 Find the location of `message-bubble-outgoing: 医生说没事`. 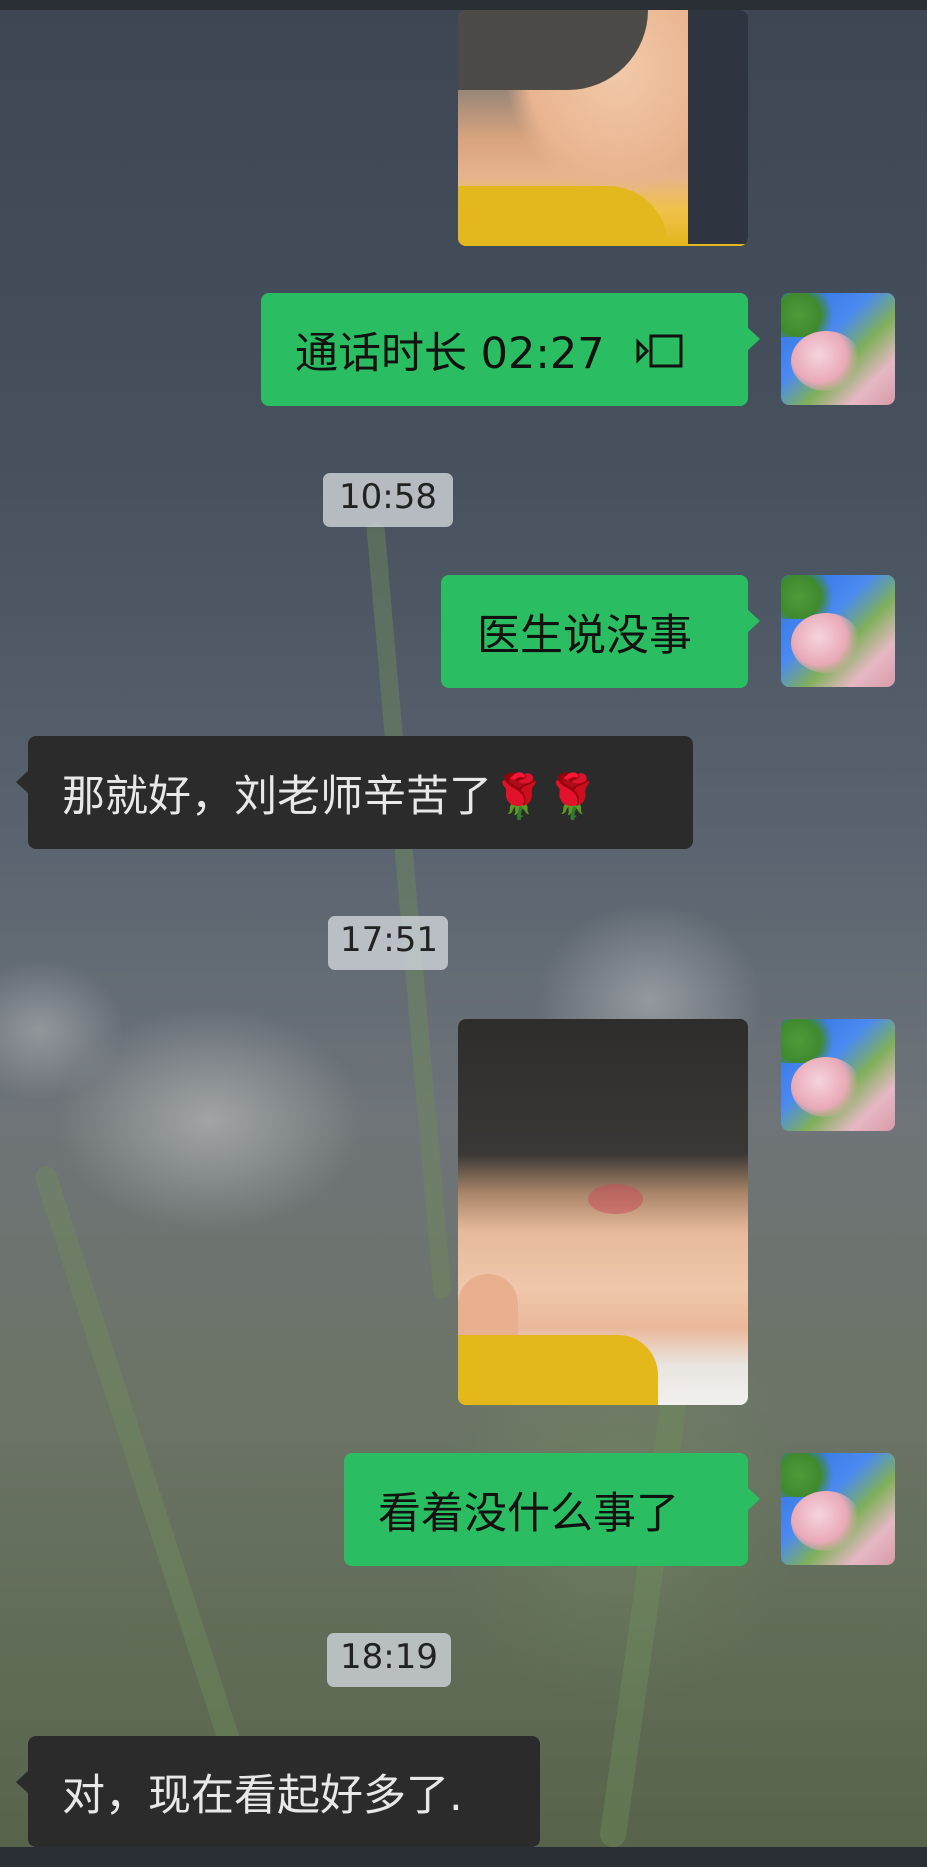

message-bubble-outgoing: 医生说没事 is located at coordinates (600, 631).